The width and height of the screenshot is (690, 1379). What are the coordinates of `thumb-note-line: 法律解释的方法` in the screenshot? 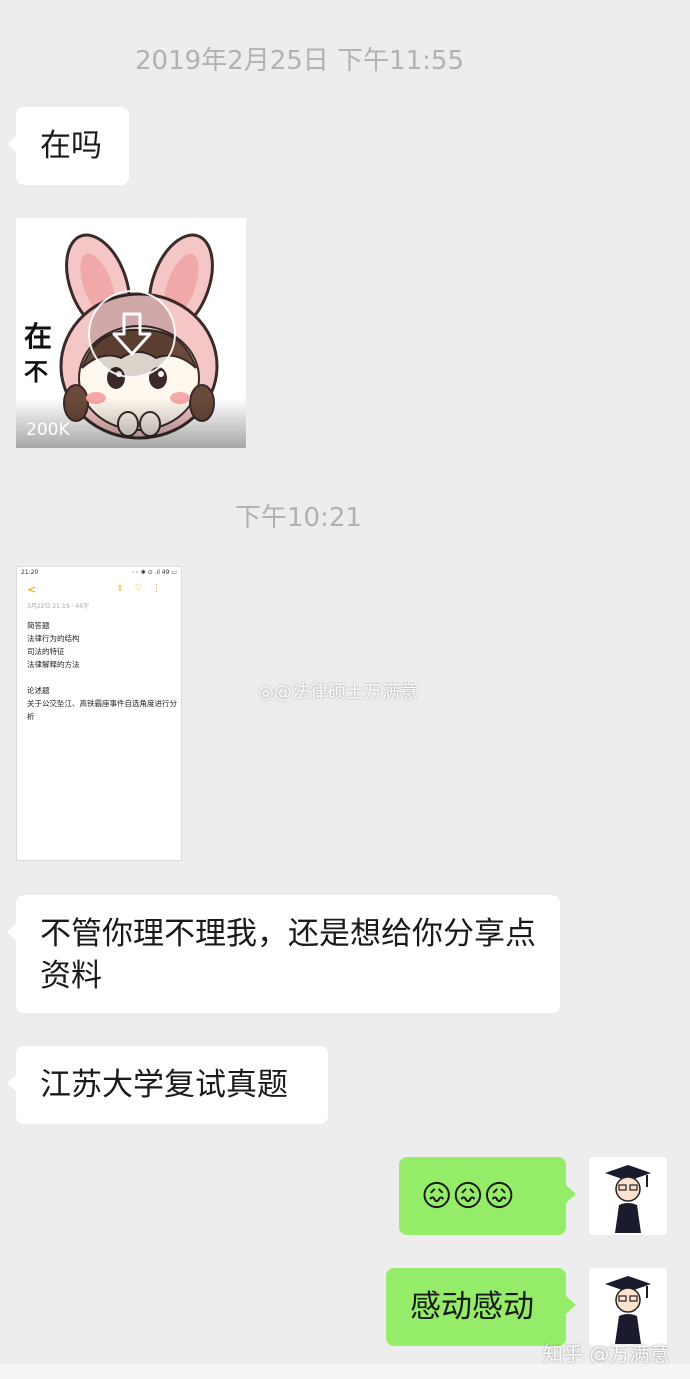 It's located at (53, 664).